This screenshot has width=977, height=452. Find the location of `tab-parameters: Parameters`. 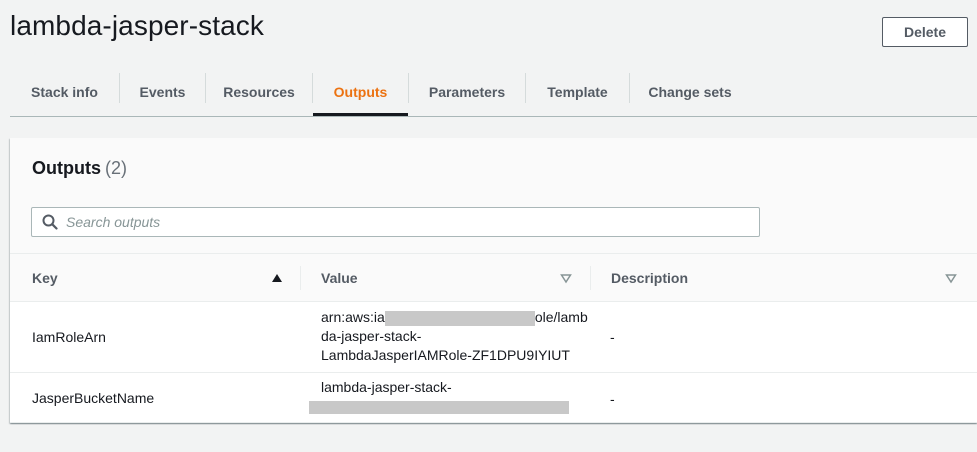

tab-parameters: Parameters is located at coordinates (467, 91).